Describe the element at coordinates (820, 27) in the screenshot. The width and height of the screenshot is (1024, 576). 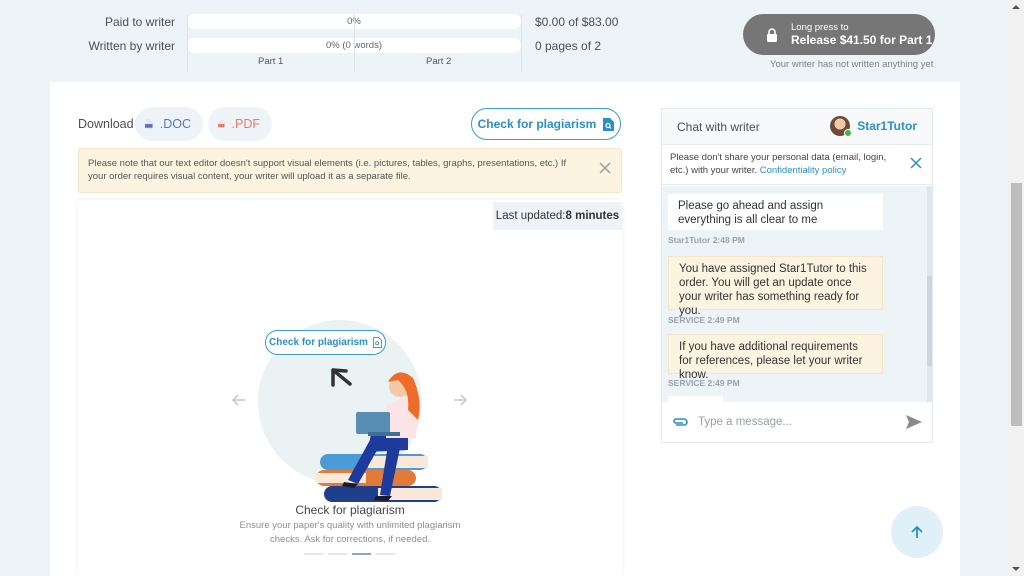
I see `release-hint: Long press to` at that location.